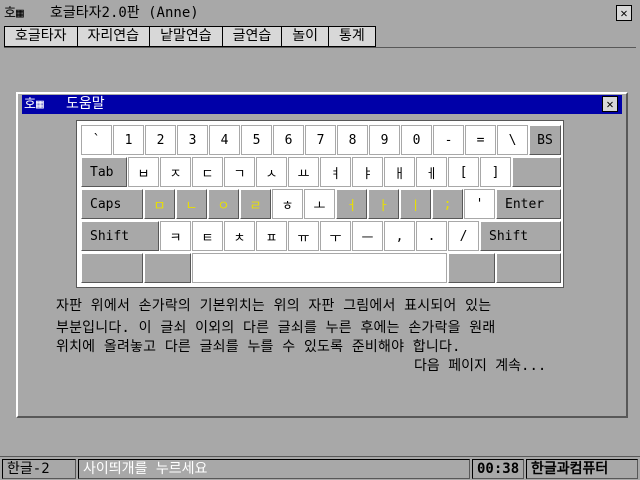  Describe the element at coordinates (471, 268) in the screenshot. I see `key-blank-alt-right` at that location.